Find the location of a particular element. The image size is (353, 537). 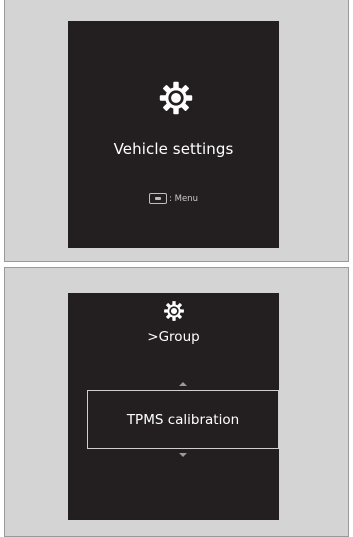

group-label: >Group is located at coordinates (173, 337).